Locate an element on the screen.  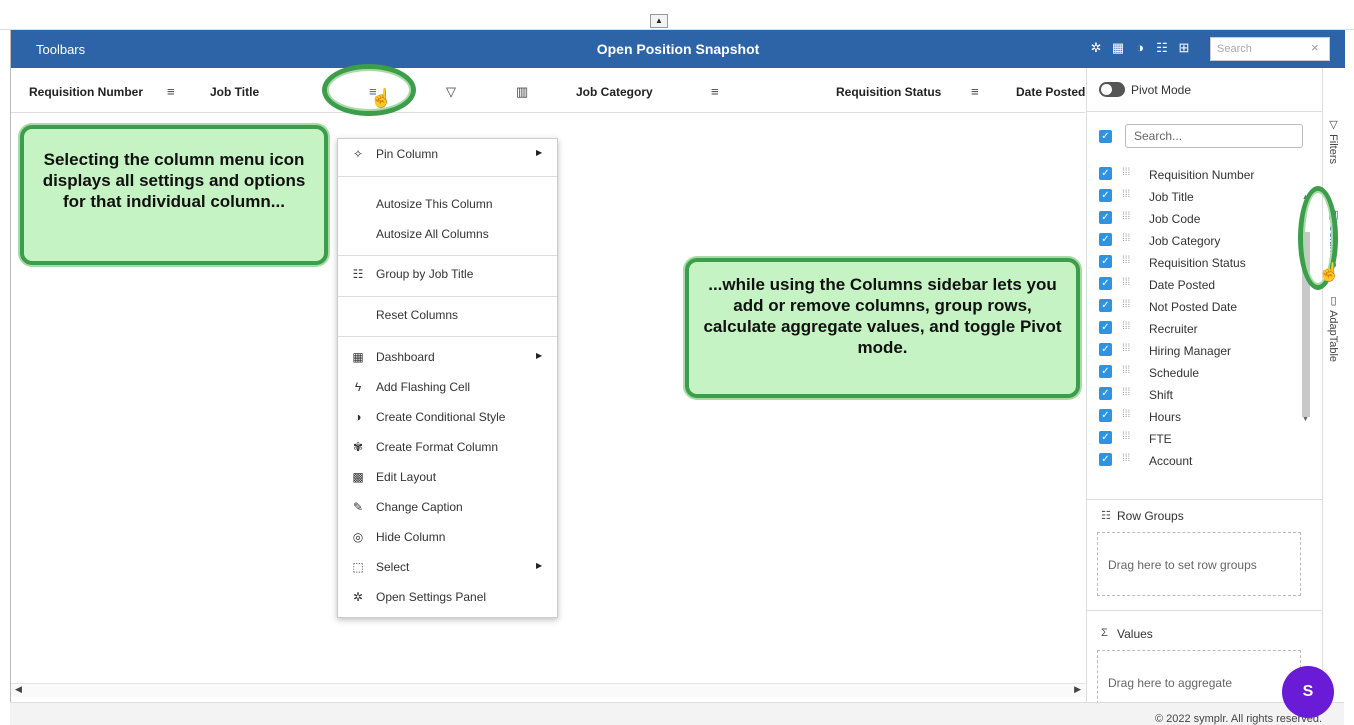
list-filter-icon: ☷ is located at coordinates (1162, 48).